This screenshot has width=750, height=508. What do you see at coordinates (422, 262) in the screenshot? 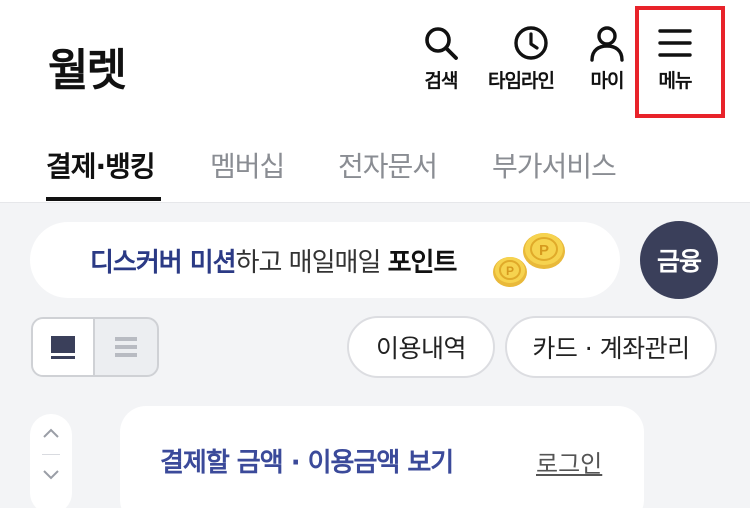
I see `banner-text-points: 포인트` at bounding box center [422, 262].